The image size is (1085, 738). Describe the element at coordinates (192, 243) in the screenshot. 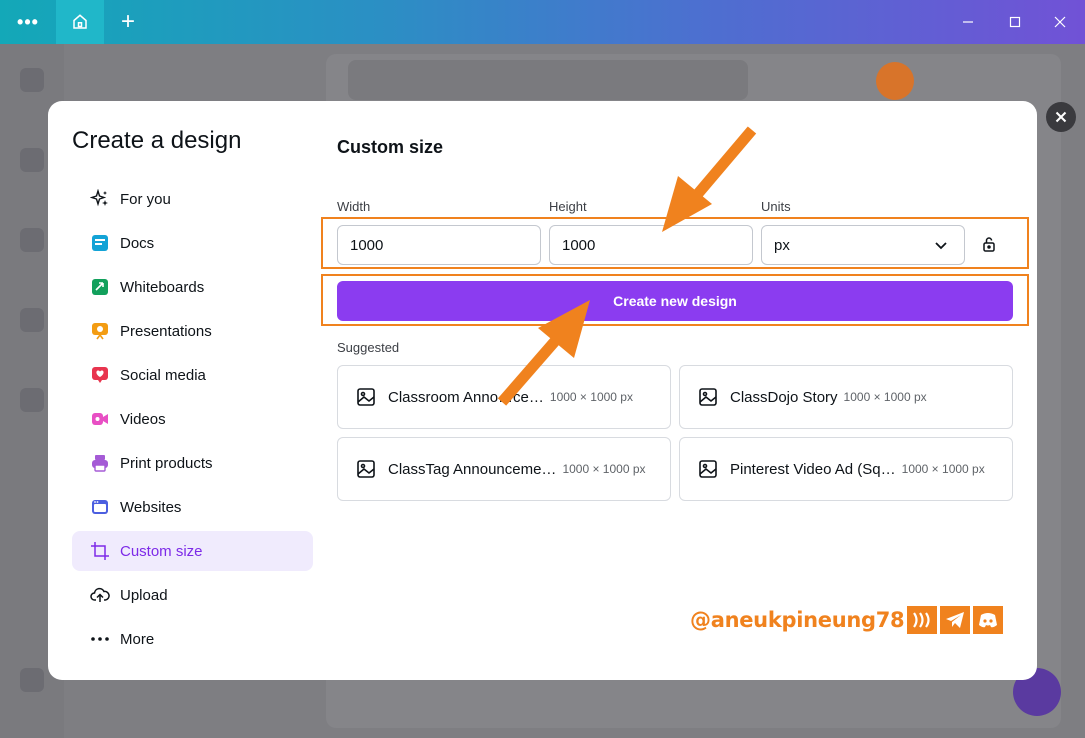

I see `nav-item-docs: Docs` at that location.